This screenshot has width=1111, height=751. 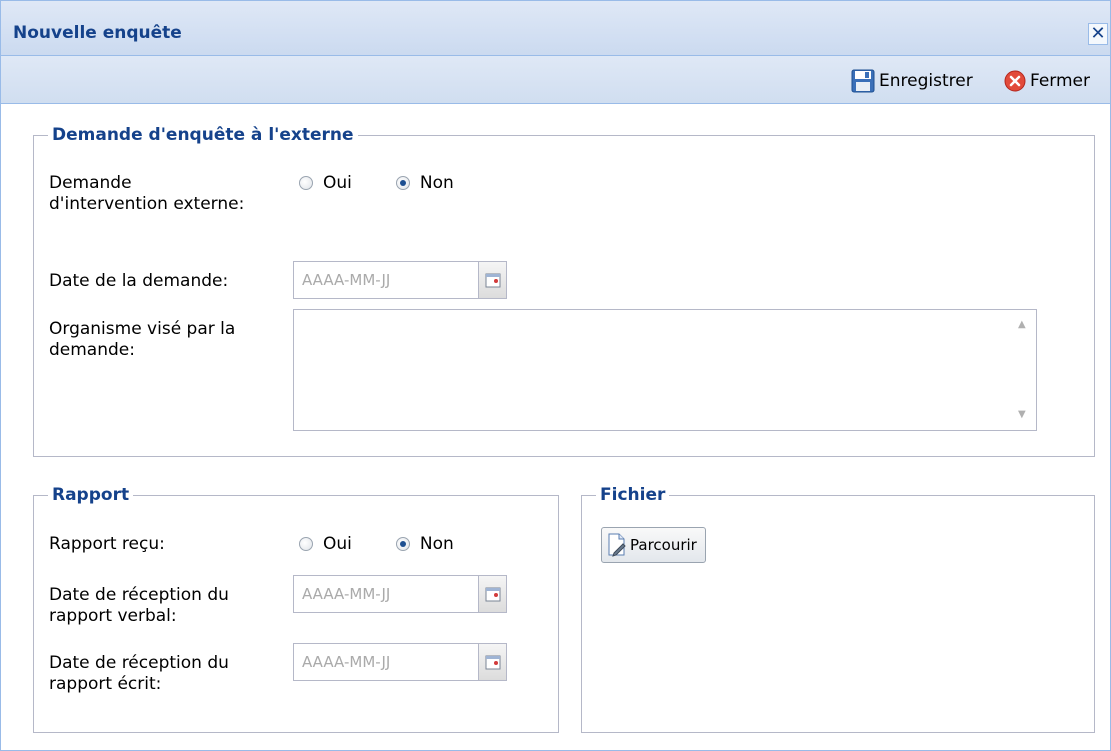 I want to click on save-button: Enregistrer, so click(x=912, y=81).